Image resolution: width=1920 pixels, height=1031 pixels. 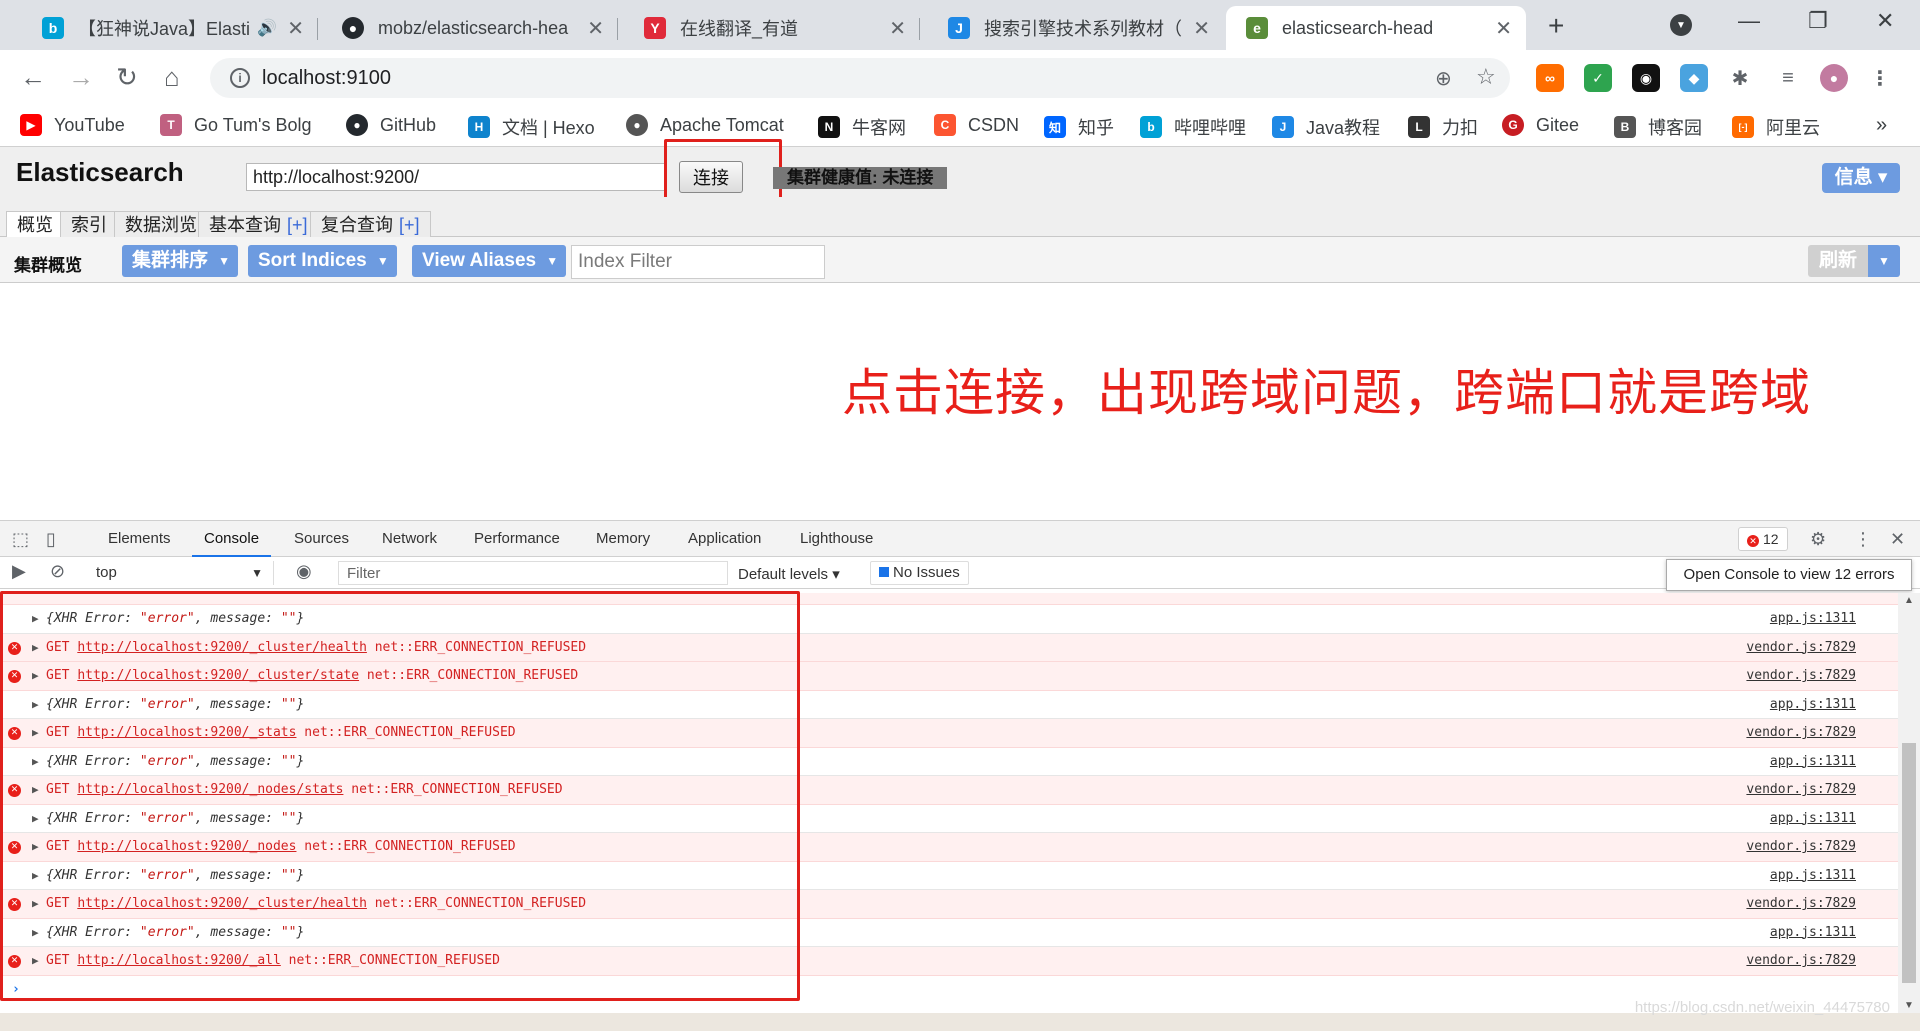 I want to click on menu-kebab-icon: ⋮, so click(x=1880, y=78).